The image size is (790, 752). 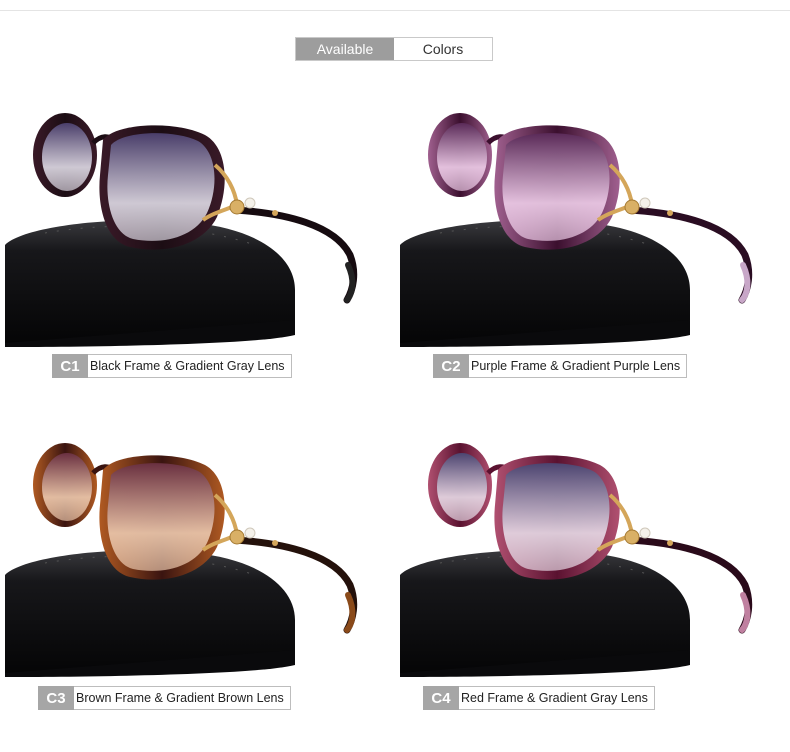 I want to click on variant-code-badge: C1, so click(x=70, y=366).